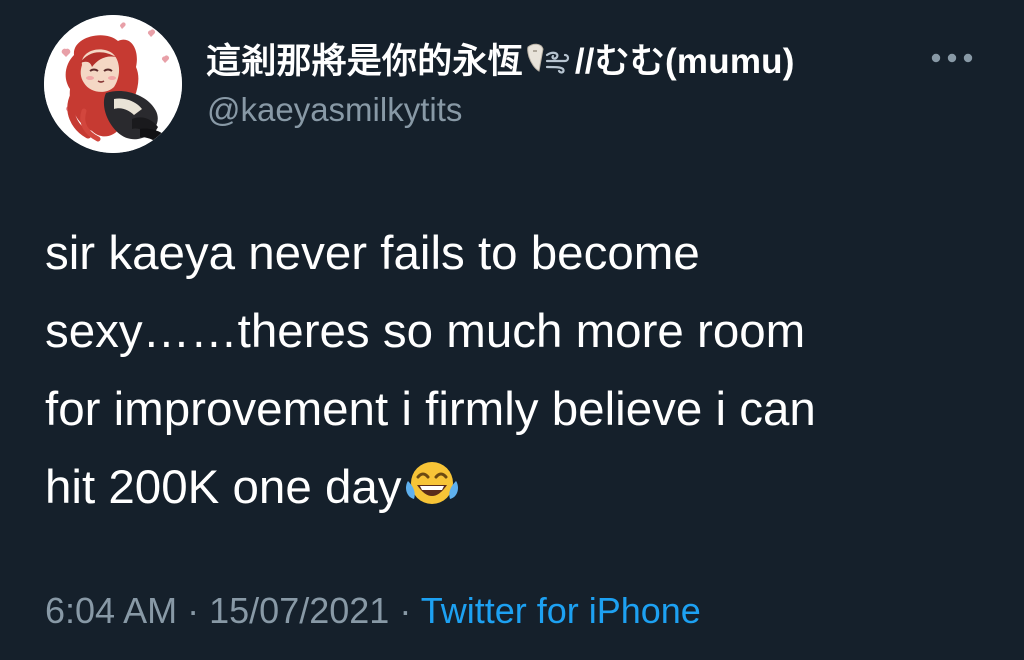  I want to click on tweet-text-line: hit 200K one day, so click(223, 487).